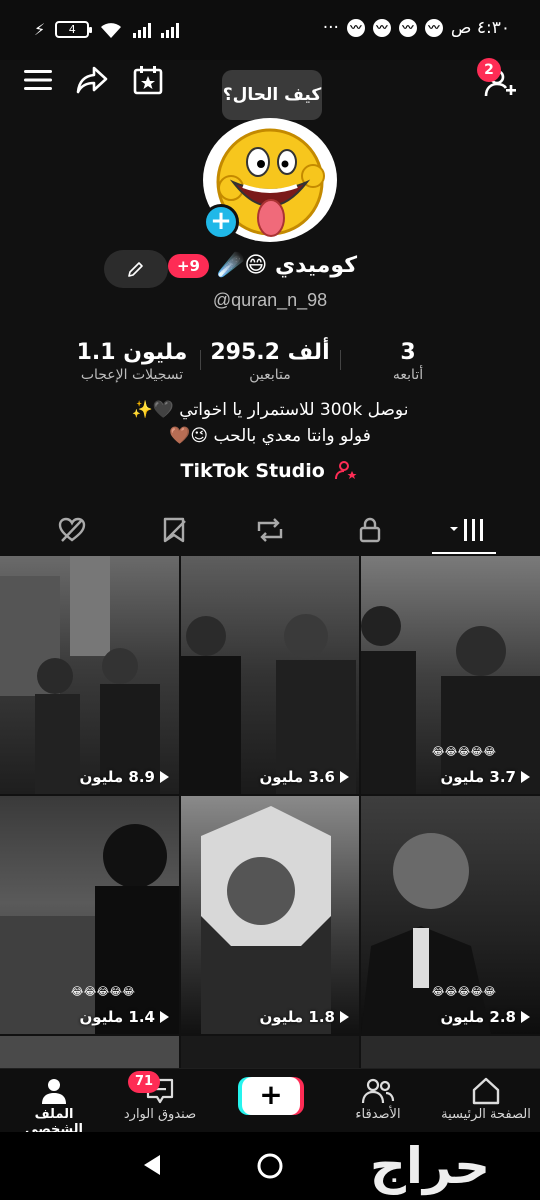  Describe the element at coordinates (378, 1114) in the screenshot. I see `nav-friends-label: الأصدقاء` at that location.